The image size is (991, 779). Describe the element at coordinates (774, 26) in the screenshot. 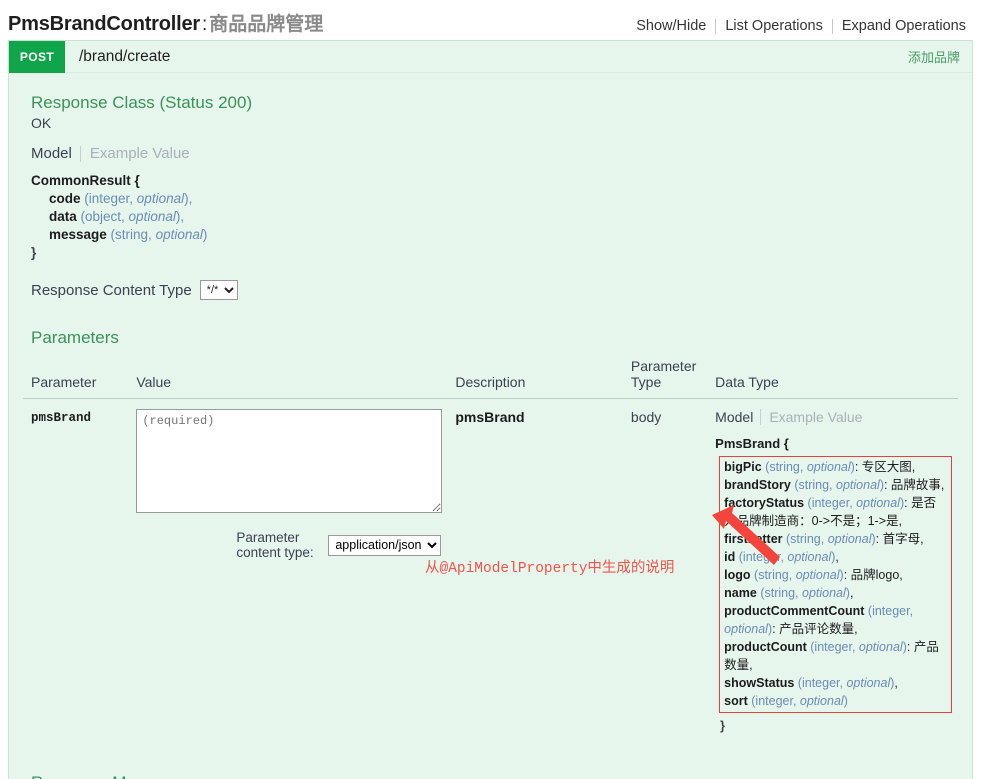

I see `list-operations-link: List Operations` at that location.